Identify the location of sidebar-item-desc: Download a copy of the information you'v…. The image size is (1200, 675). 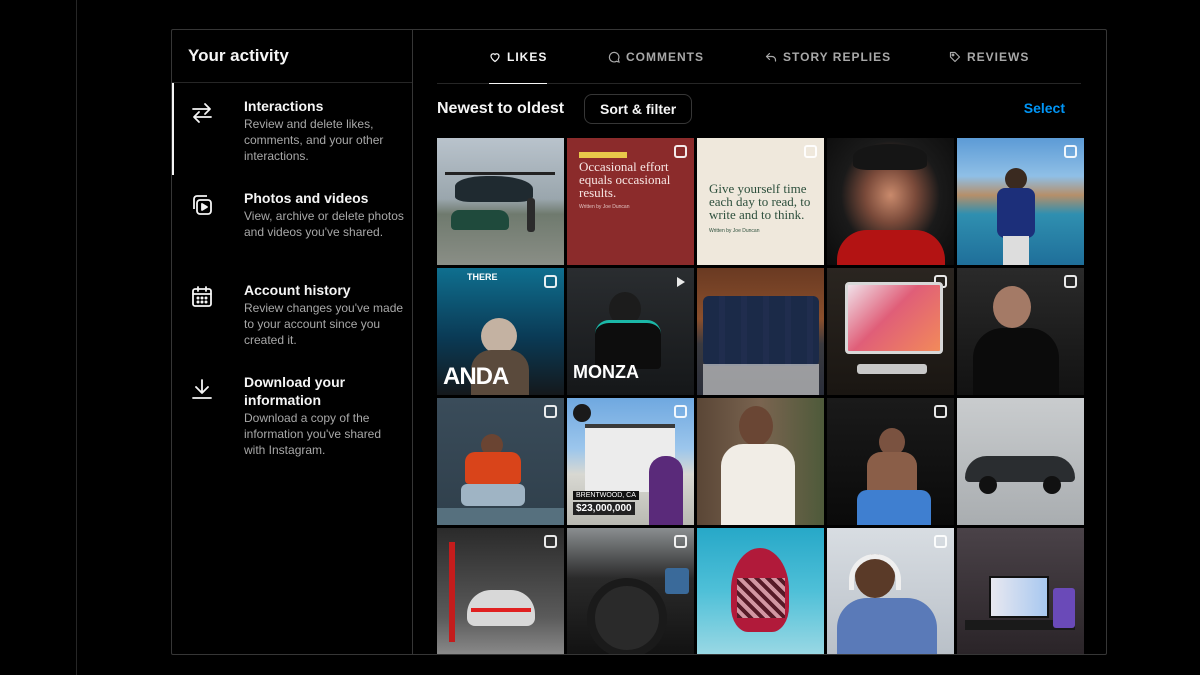
(313, 434).